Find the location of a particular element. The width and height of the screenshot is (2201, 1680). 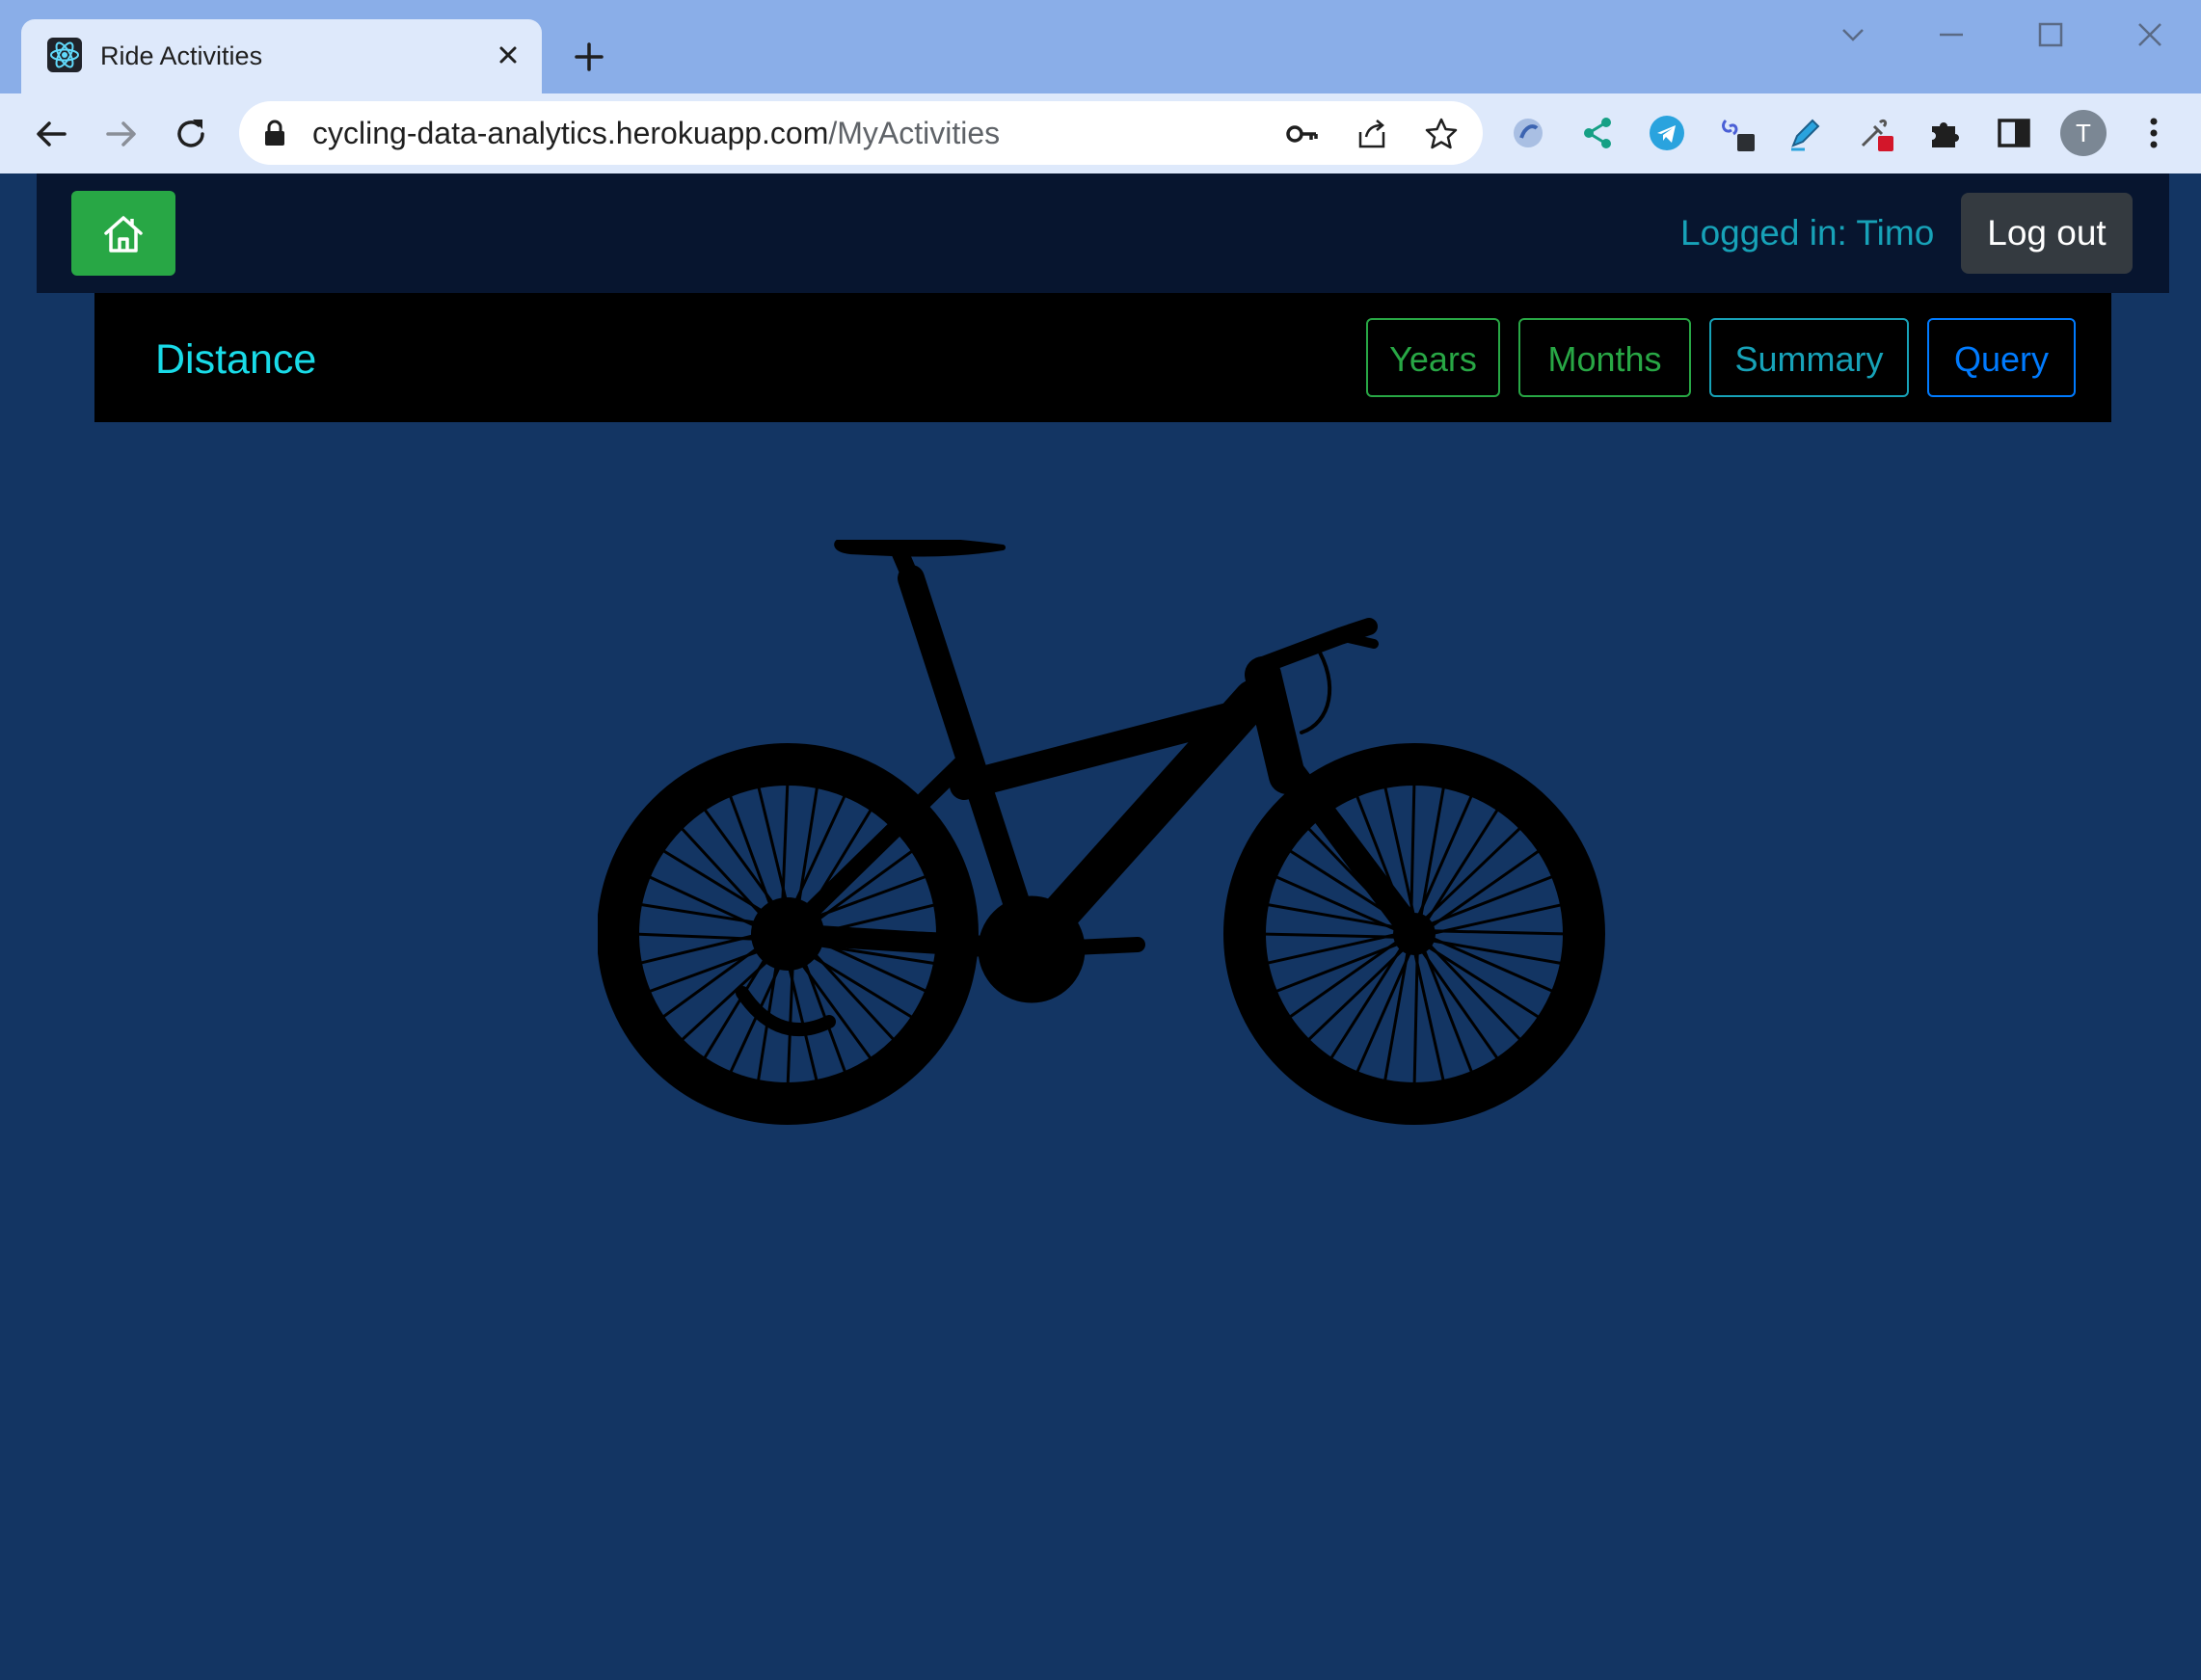

logout-button: Log out is located at coordinates (2047, 234).